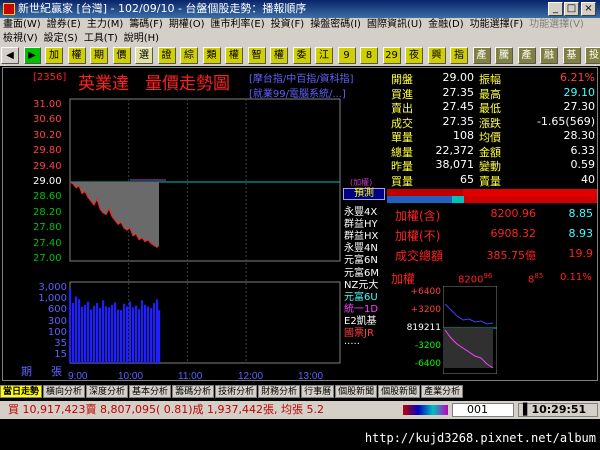 The image size is (600, 450). What do you see at coordinates (592, 55) in the screenshot?
I see `toolbar-button: 投` at bounding box center [592, 55].